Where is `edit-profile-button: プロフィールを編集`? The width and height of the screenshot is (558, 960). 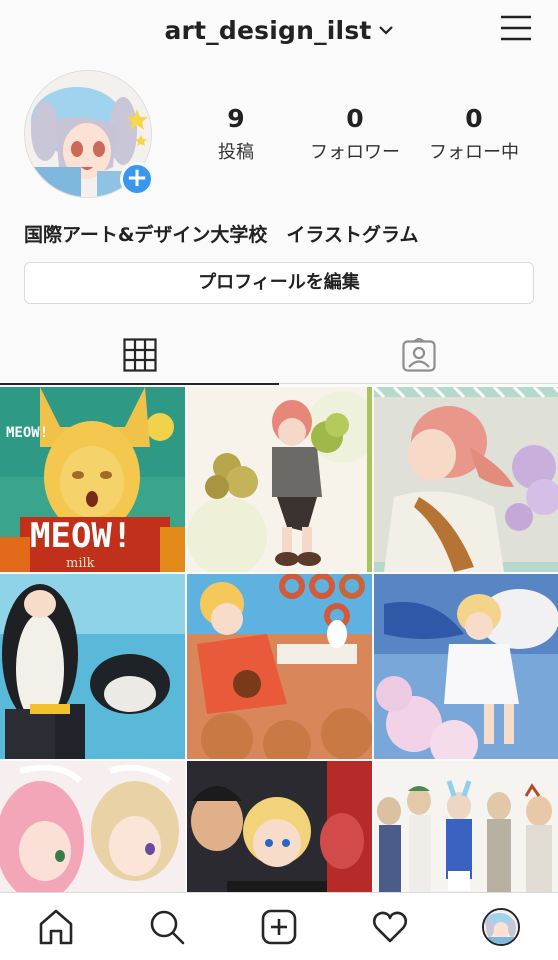 edit-profile-button: プロフィールを編集 is located at coordinates (279, 283).